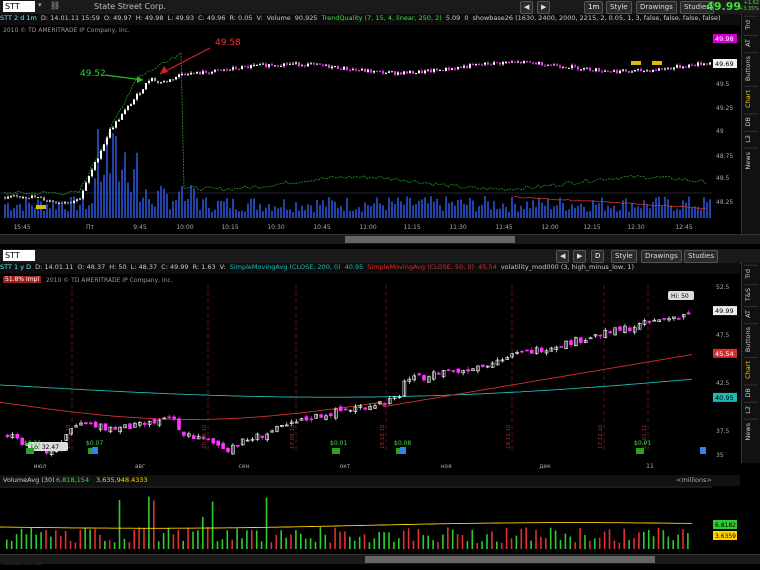 The image size is (760, 570). Describe the element at coordinates (725, 536) in the screenshot. I see `volume-avg-label: 3.6359` at that location.